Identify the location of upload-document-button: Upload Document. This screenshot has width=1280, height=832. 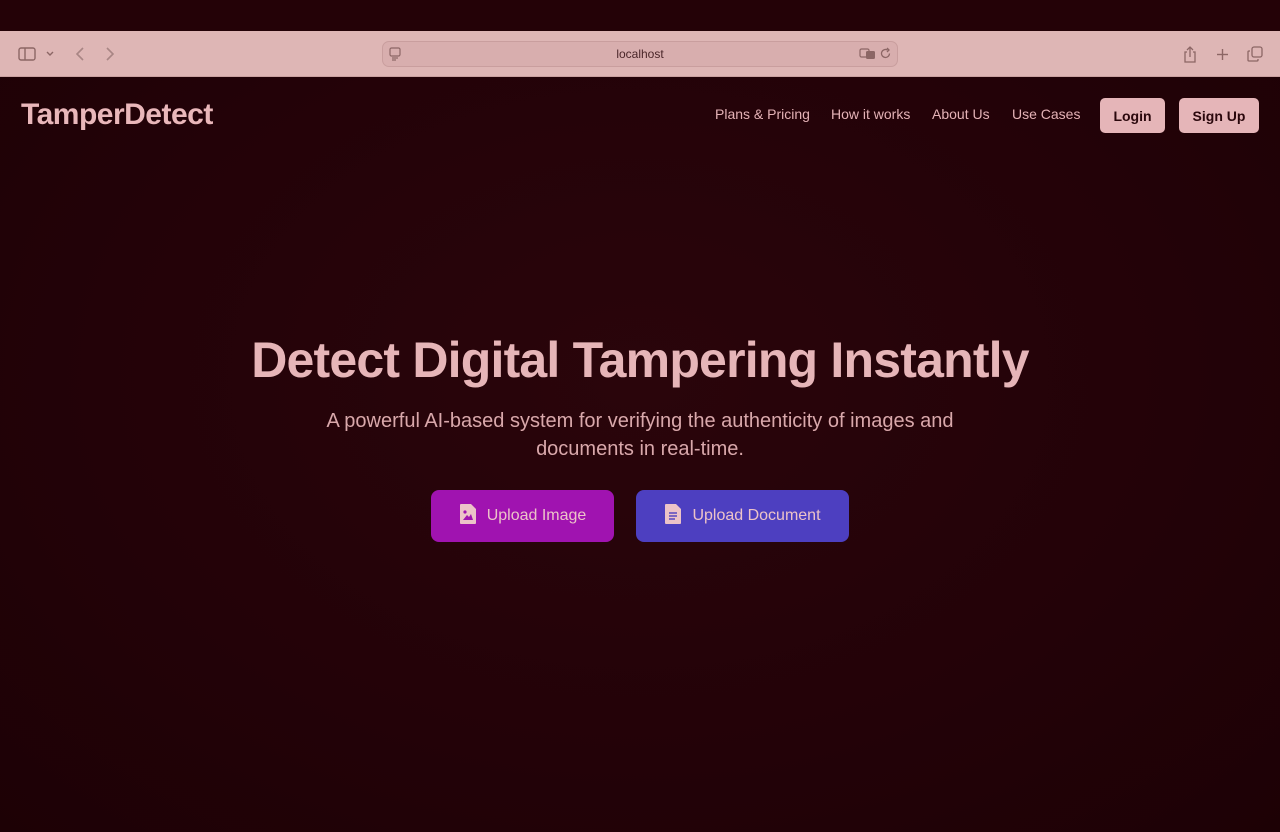
(742, 516).